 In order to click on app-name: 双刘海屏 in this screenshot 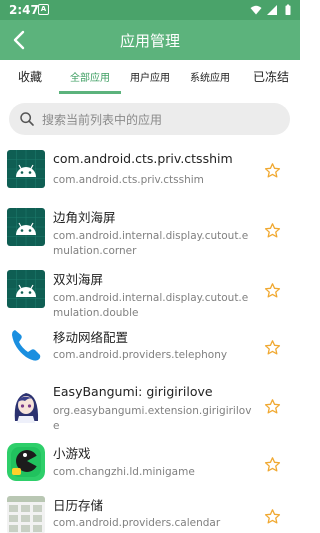, I will do `click(78, 279)`.